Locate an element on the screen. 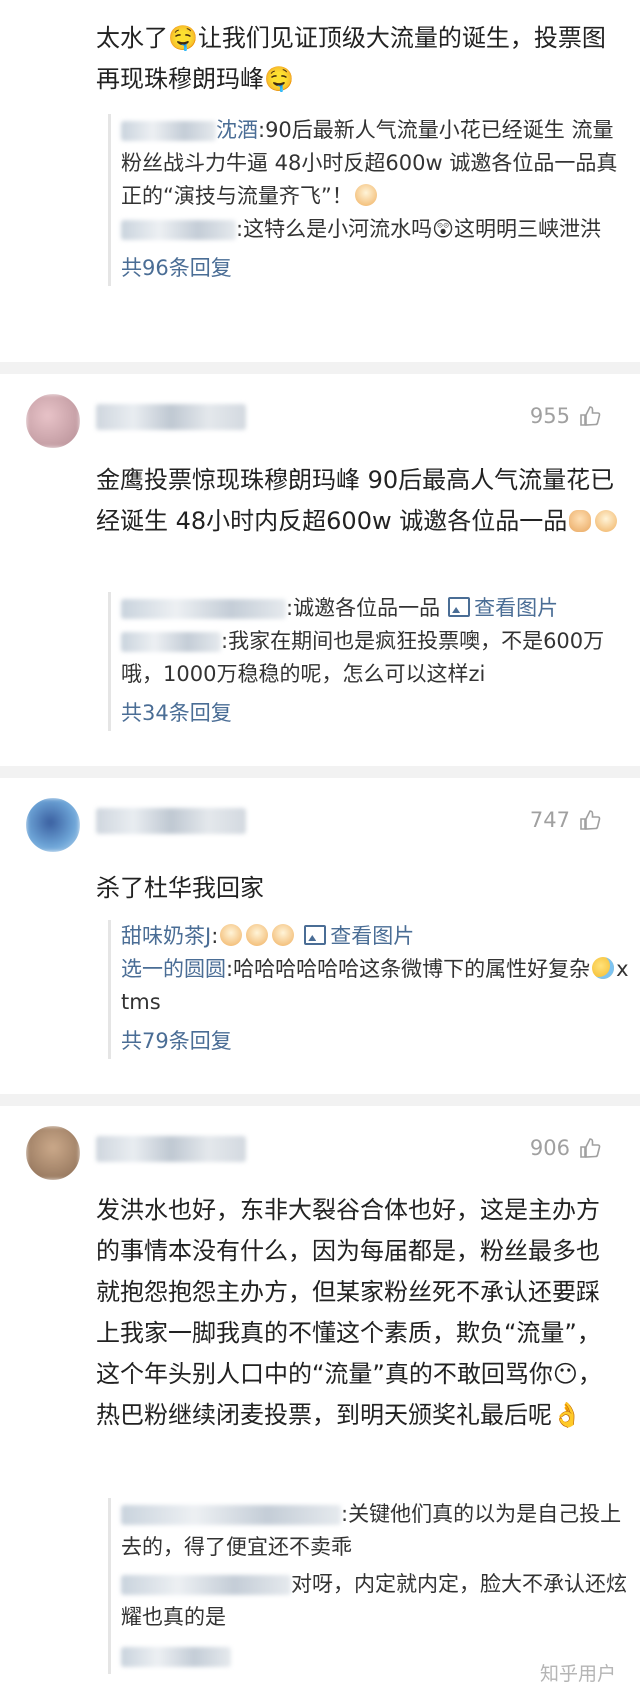  more-replies-link: 共96条回复 is located at coordinates (376, 268).